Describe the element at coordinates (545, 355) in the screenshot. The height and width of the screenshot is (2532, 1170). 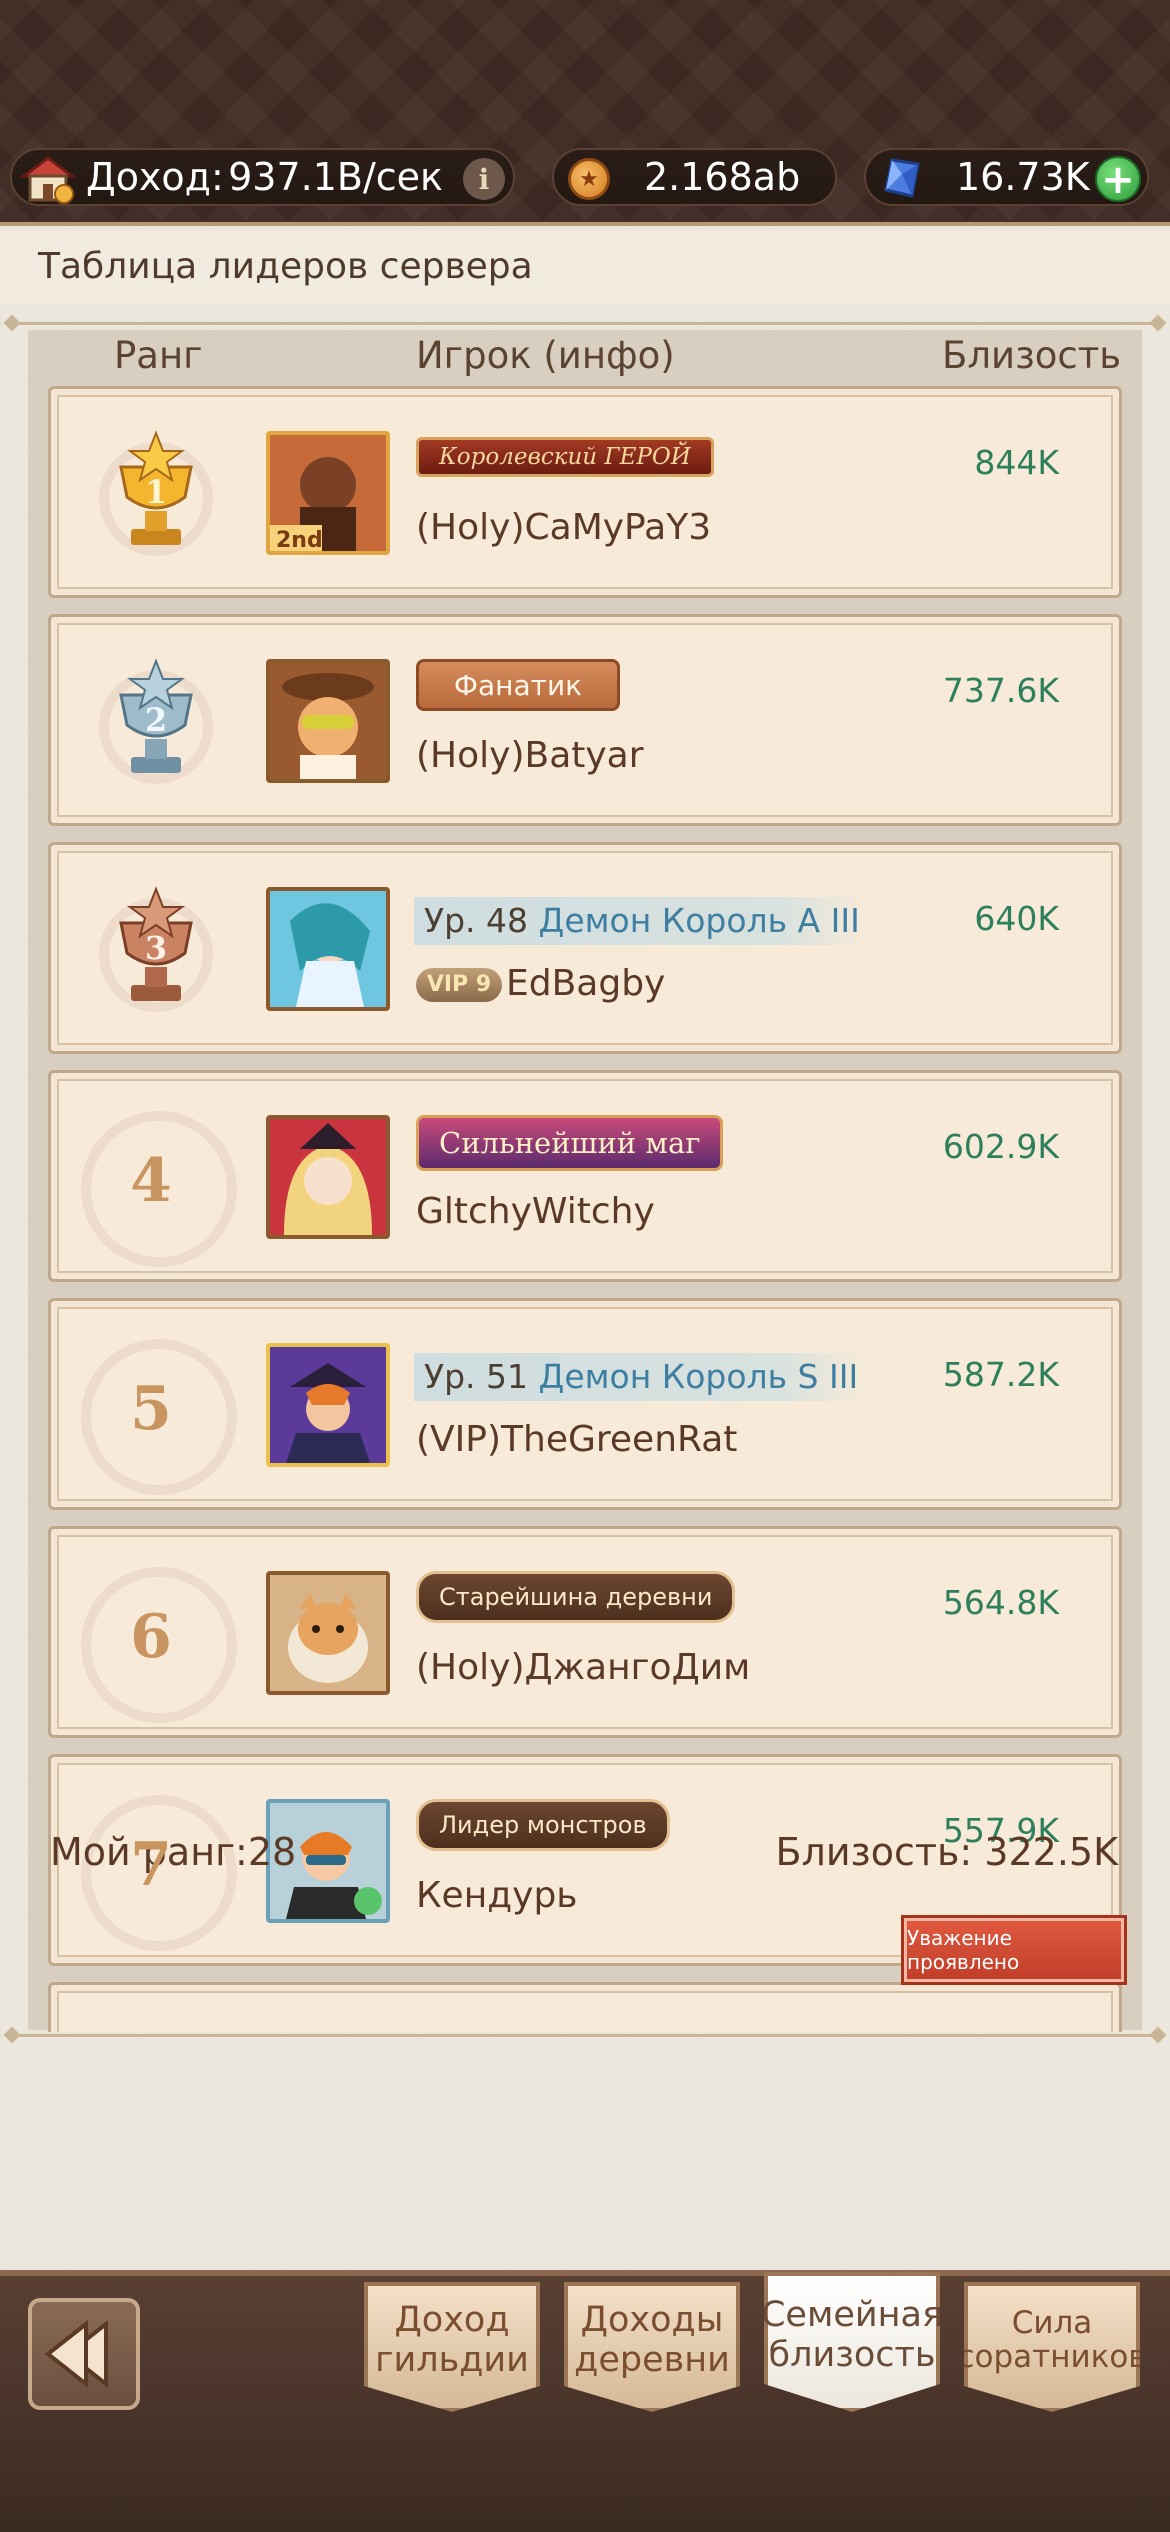
I see `column-header-player: Игрок (инфо)` at that location.